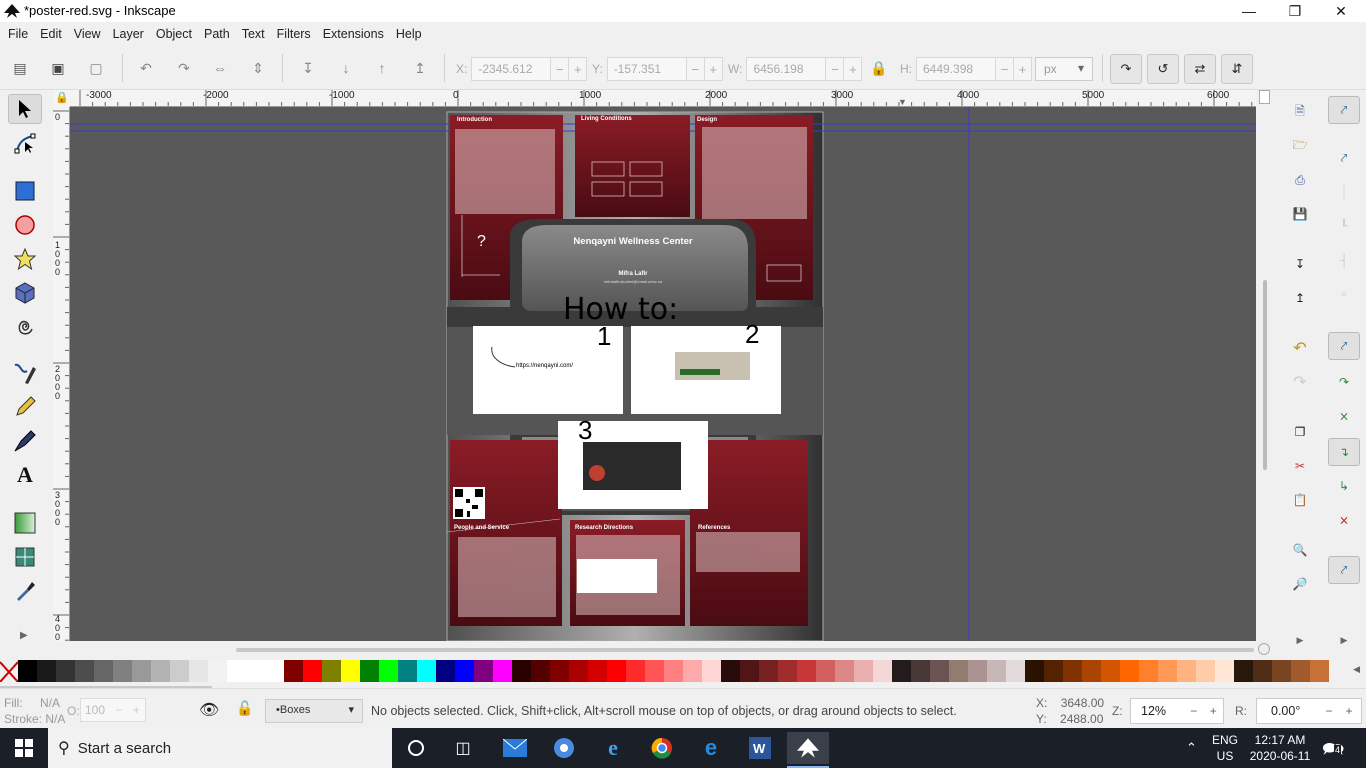 The width and height of the screenshot is (1366, 768). What do you see at coordinates (420, 68) in the screenshot?
I see `raise-to-top-button: ↥` at bounding box center [420, 68].